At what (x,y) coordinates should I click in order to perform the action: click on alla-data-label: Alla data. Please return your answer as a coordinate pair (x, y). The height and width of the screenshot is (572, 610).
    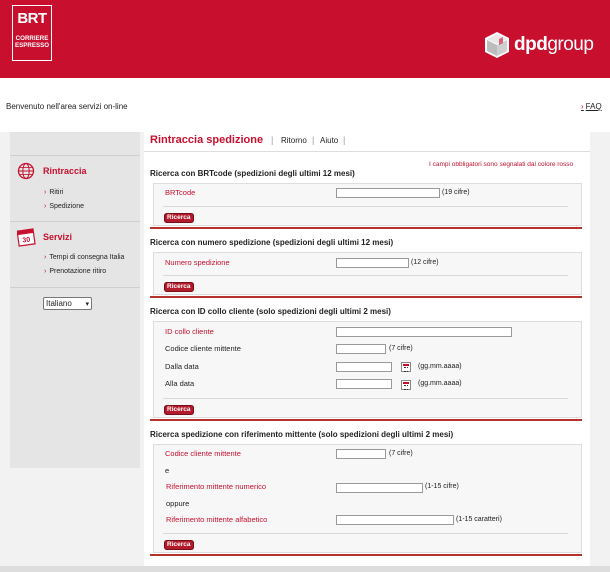
    Looking at the image, I should click on (180, 383).